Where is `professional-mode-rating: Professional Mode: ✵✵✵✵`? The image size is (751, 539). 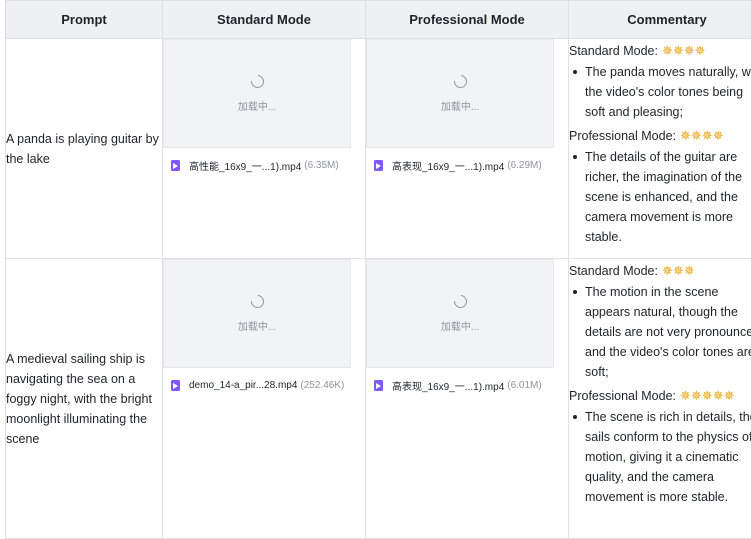 professional-mode-rating: Professional Mode: ✵✵✵✵ is located at coordinates (660, 135).